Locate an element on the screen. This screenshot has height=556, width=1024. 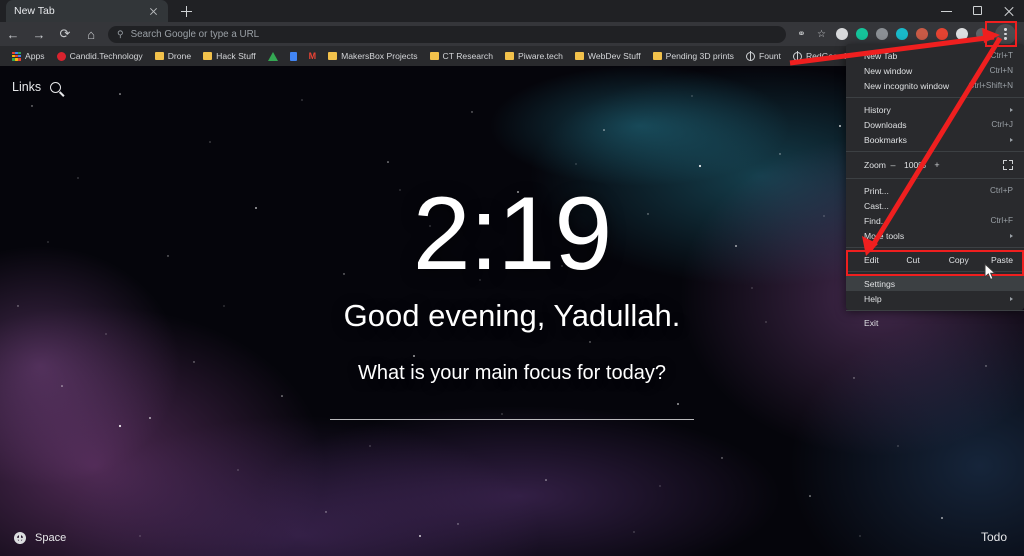
menu-item-new-window: New window Ctrl+N is located at coordinates (935, 70).